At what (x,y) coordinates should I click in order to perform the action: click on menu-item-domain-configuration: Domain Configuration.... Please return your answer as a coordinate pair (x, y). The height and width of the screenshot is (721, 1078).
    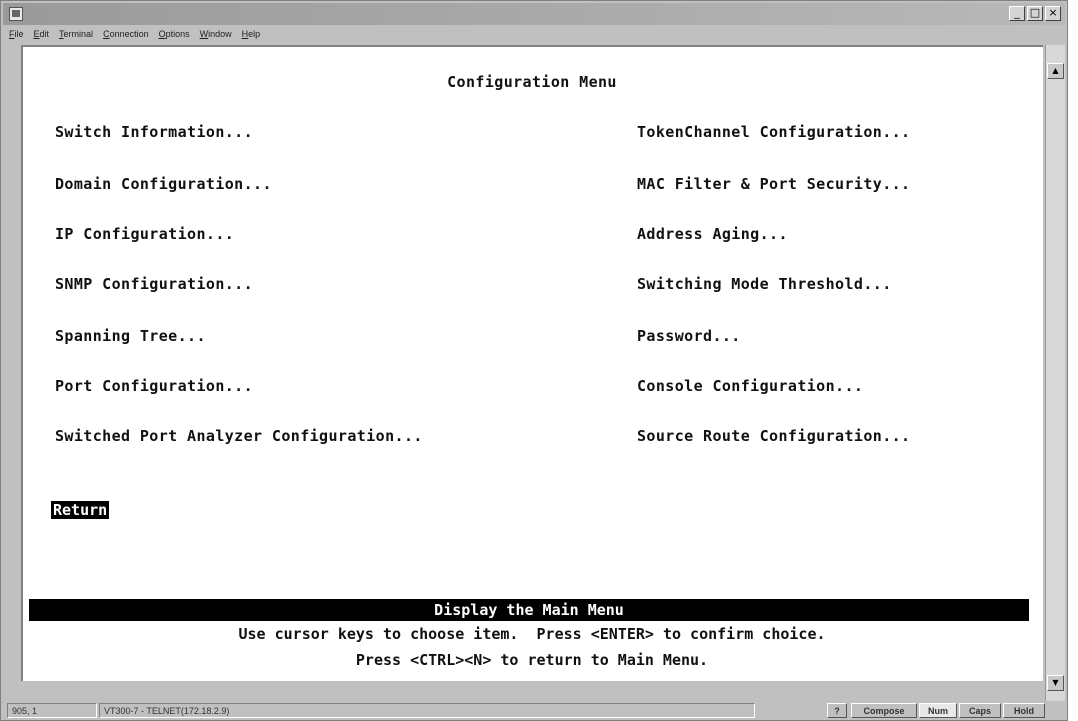
    Looking at the image, I should click on (163, 184).